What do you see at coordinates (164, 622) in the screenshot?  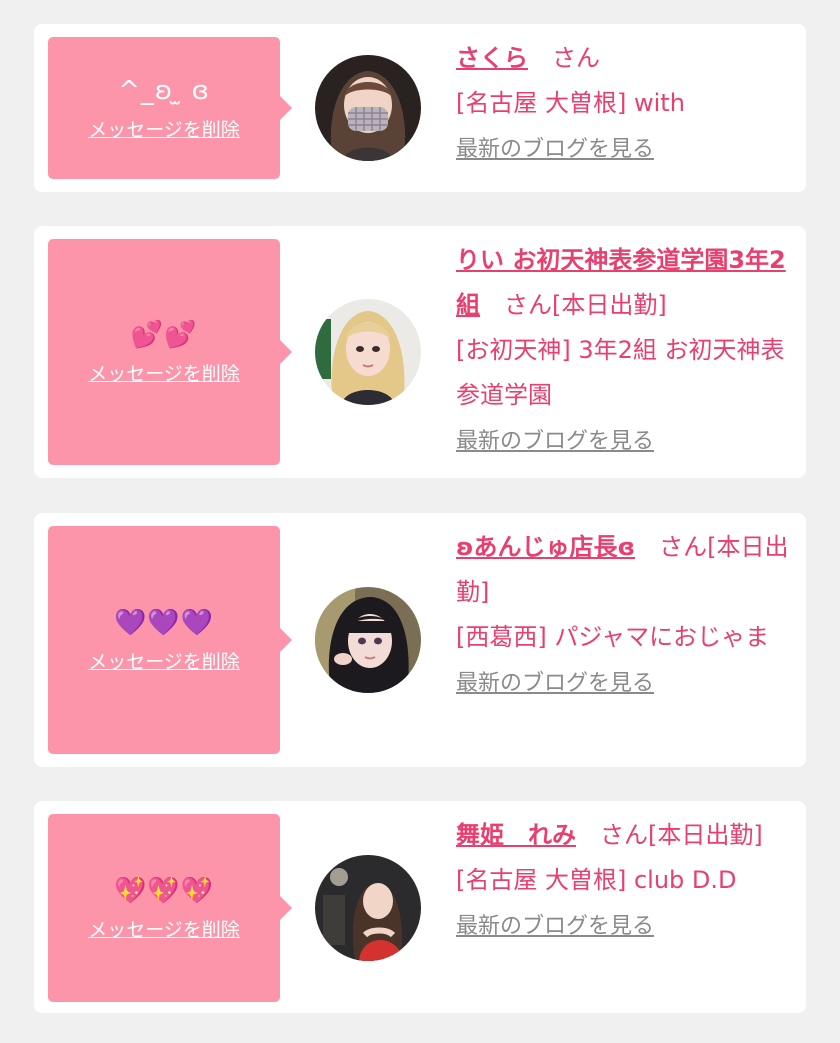 I see `message-text: 💜💜💜` at bounding box center [164, 622].